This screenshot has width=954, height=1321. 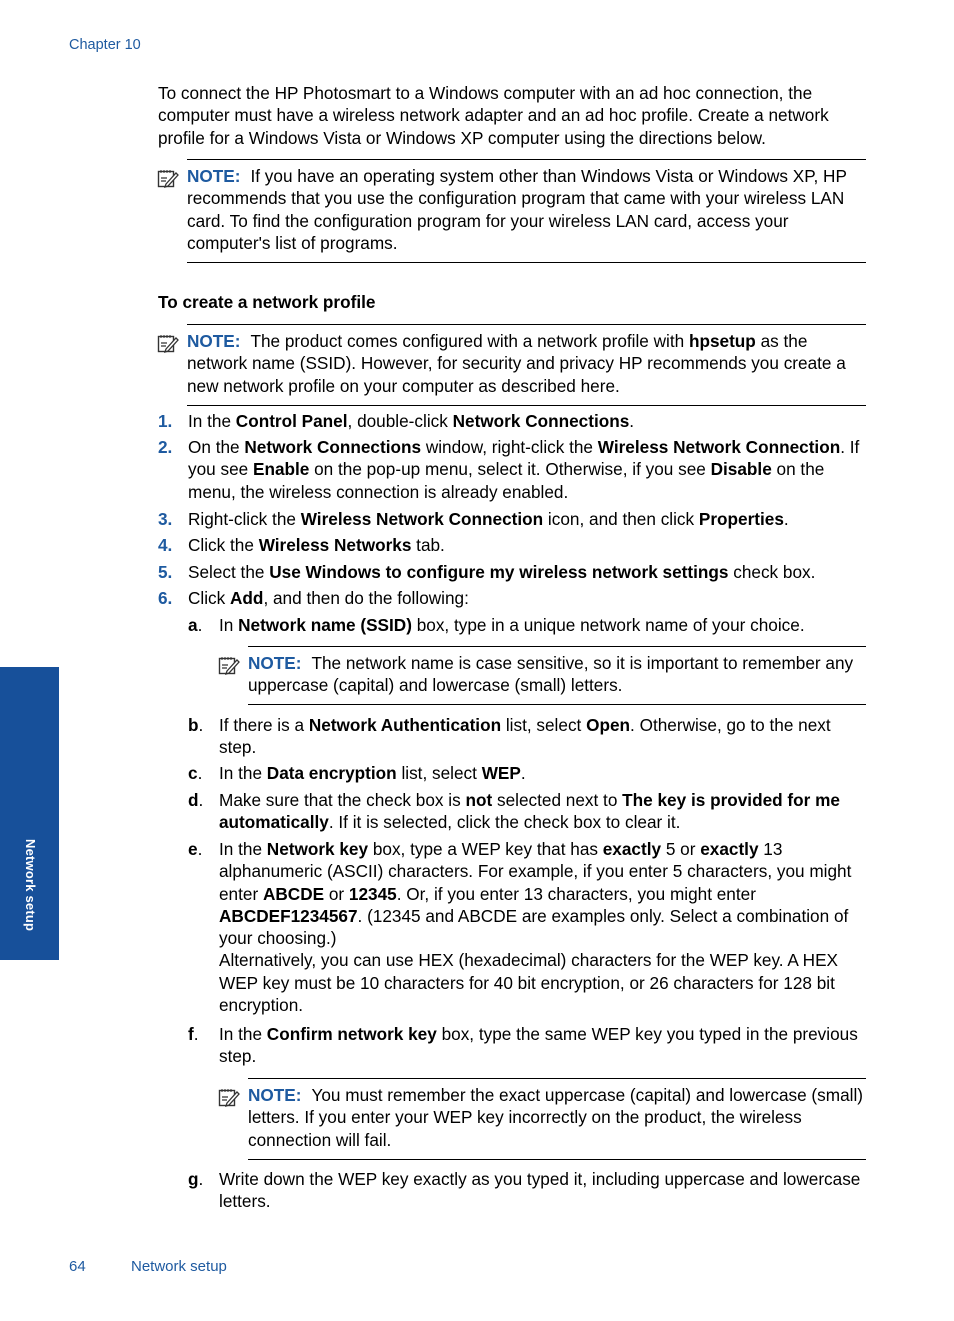 I want to click on substep-letter: f., so click(x=193, y=1034).